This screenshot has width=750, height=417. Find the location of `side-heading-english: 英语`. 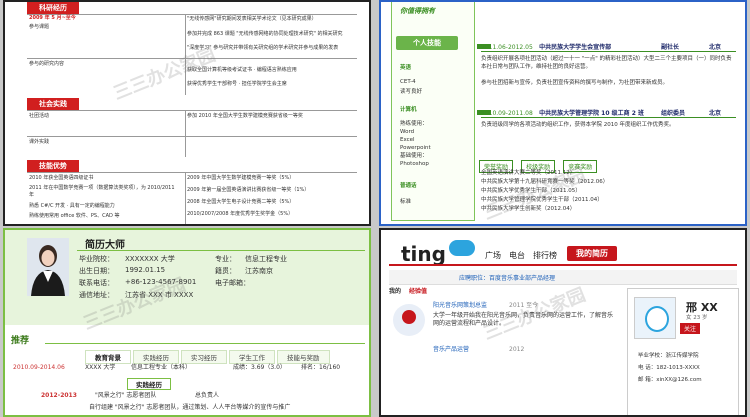

side-heading-english: 英语 is located at coordinates (406, 68).